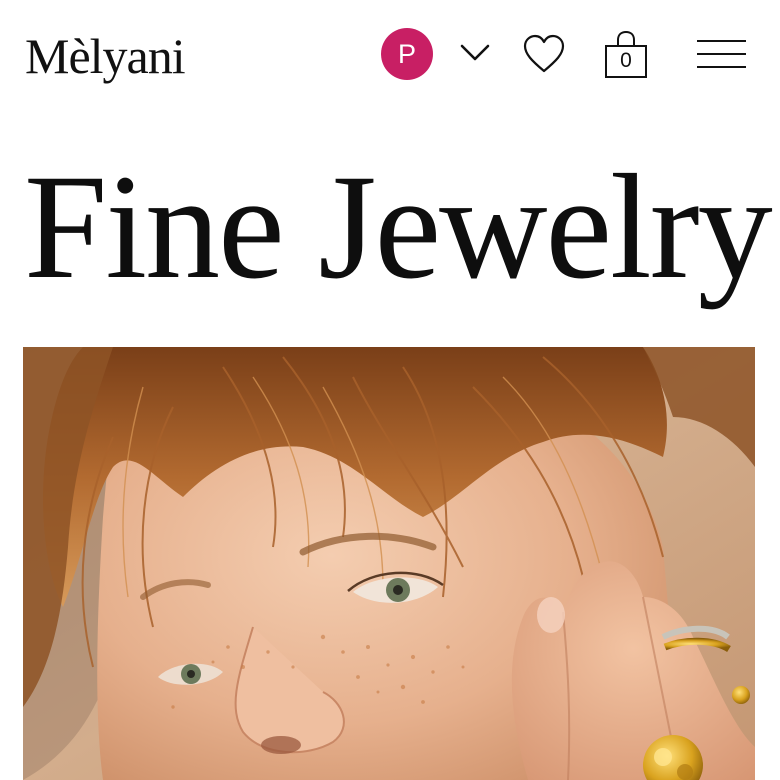 The image size is (780, 780). I want to click on chevron-down-icon, so click(475, 52).